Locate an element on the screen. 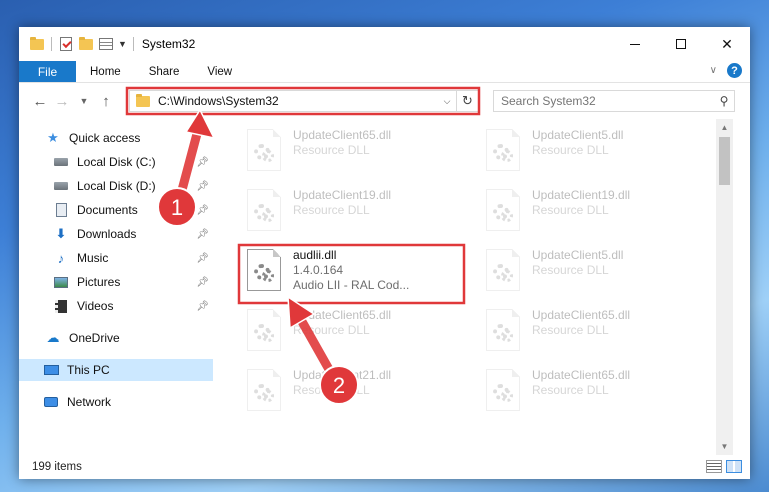  sidebar-item-this-pc: This PC is located at coordinates (116, 370).